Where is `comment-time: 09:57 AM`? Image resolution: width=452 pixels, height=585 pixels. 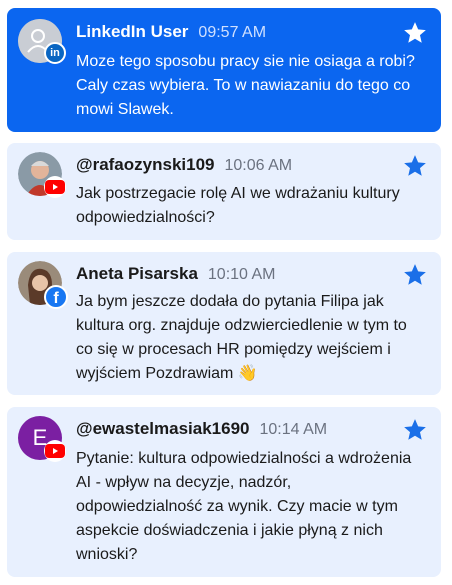 comment-time: 09:57 AM is located at coordinates (232, 32).